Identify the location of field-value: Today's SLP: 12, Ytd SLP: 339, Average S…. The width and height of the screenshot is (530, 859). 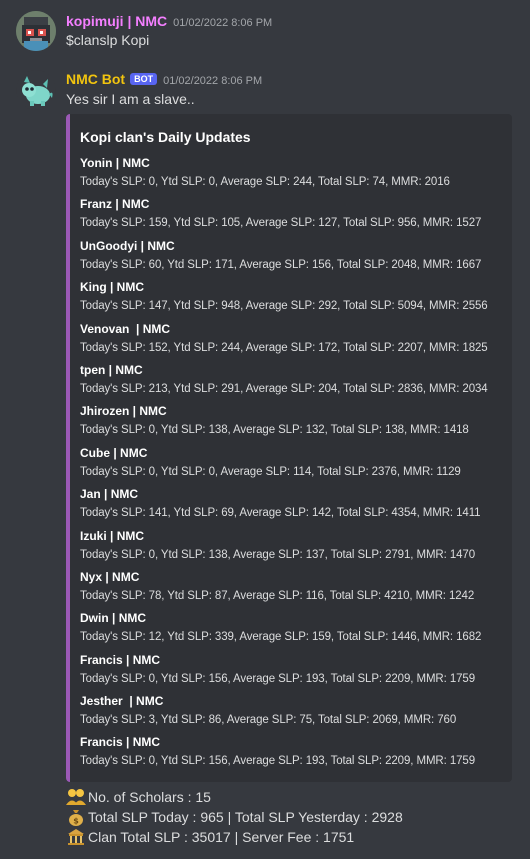
(281, 637).